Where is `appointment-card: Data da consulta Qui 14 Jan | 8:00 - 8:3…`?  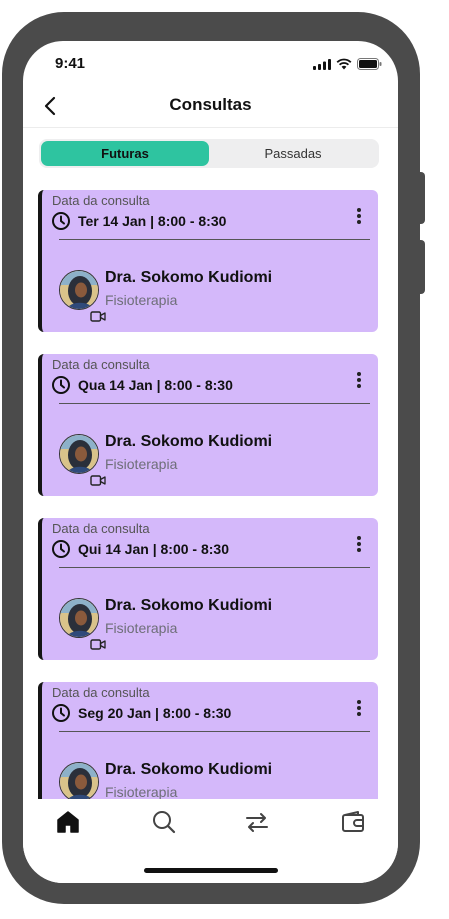 appointment-card: Data da consulta Qui 14 Jan | 8:00 - 8:3… is located at coordinates (208, 589).